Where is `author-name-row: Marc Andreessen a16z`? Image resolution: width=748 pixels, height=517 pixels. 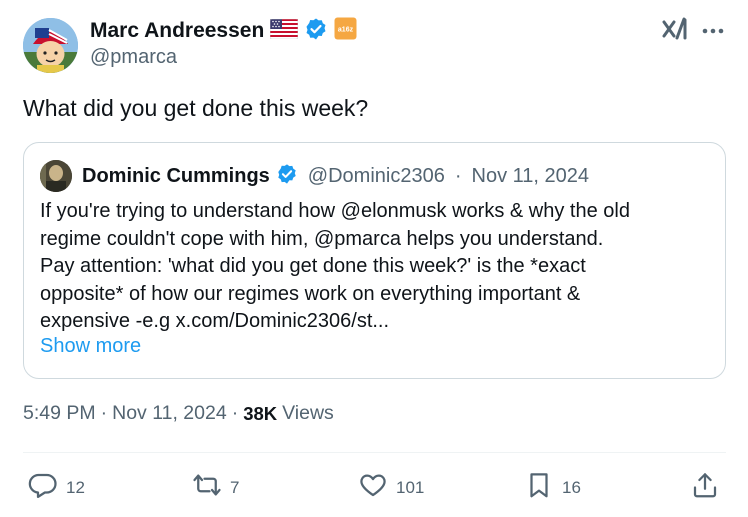 author-name-row: Marc Andreessen a16z is located at coordinates (223, 31).